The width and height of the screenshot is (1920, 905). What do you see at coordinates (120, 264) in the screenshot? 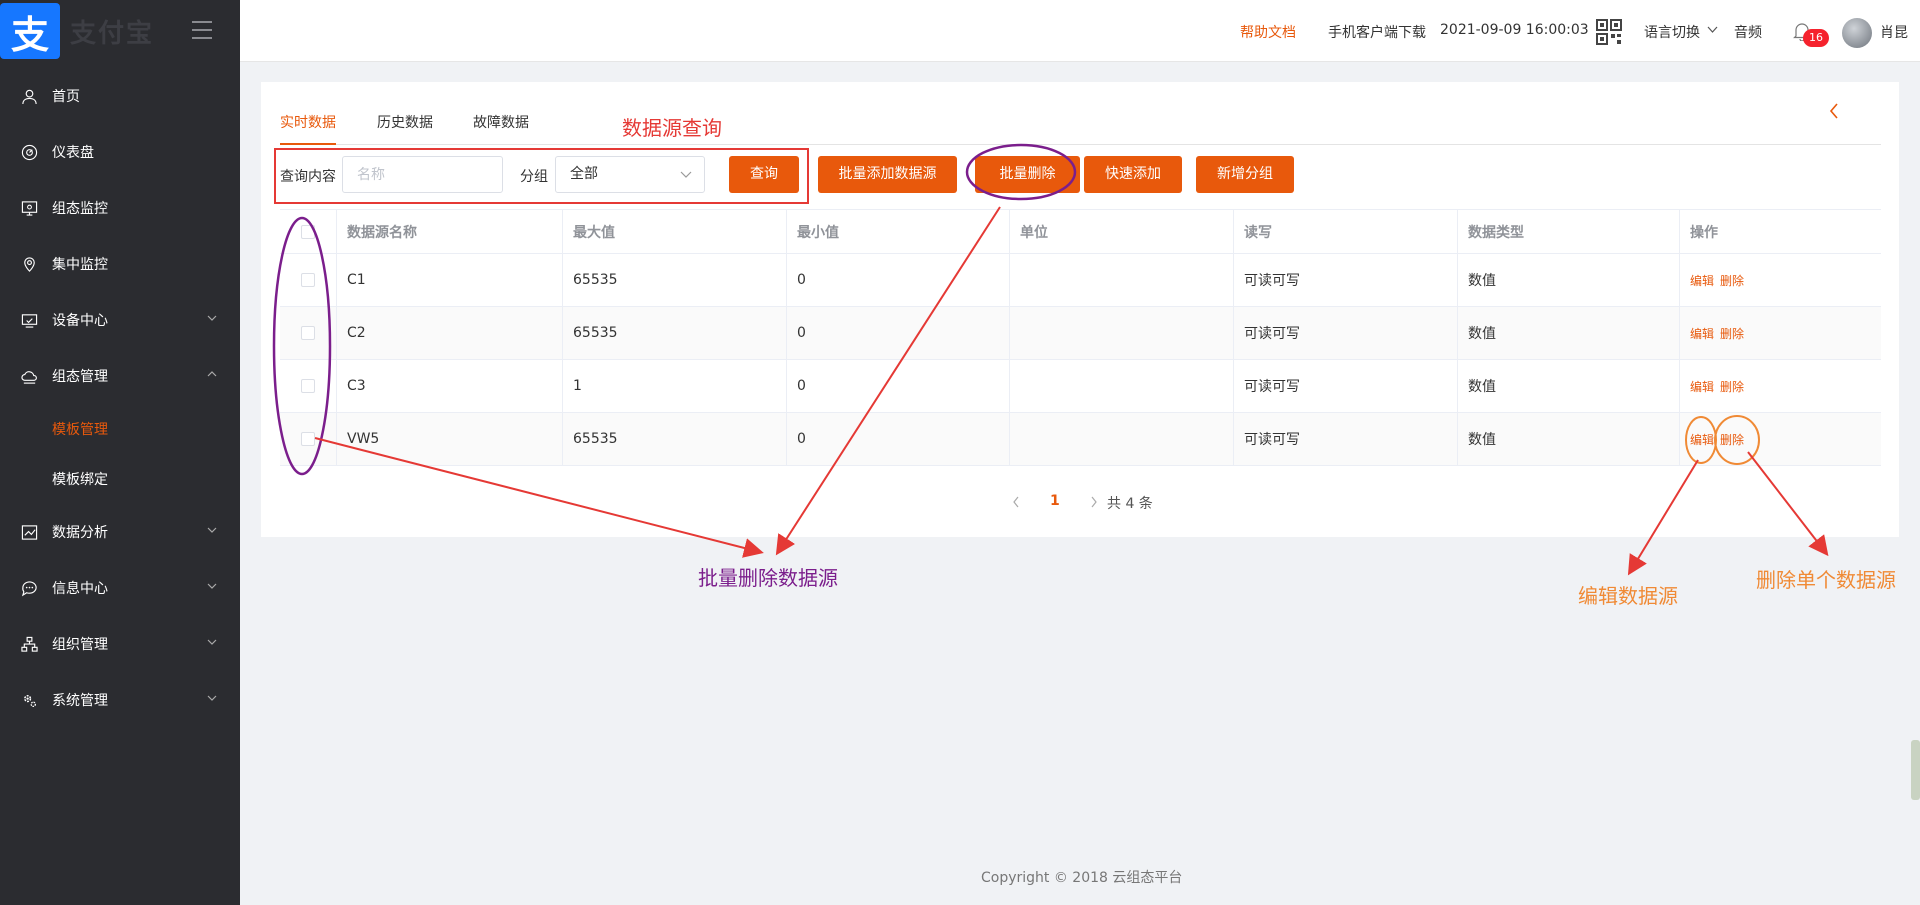
I see `sidebar-item-central-monitor: 集中监控` at bounding box center [120, 264].